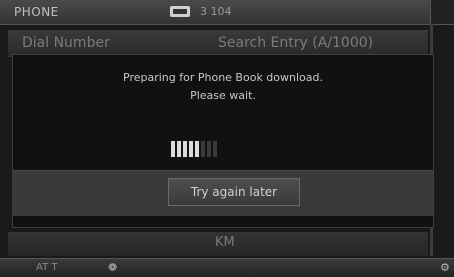 The height and width of the screenshot is (277, 454). What do you see at coordinates (36, 12) in the screenshot?
I see `status-title: PHONE` at bounding box center [36, 12].